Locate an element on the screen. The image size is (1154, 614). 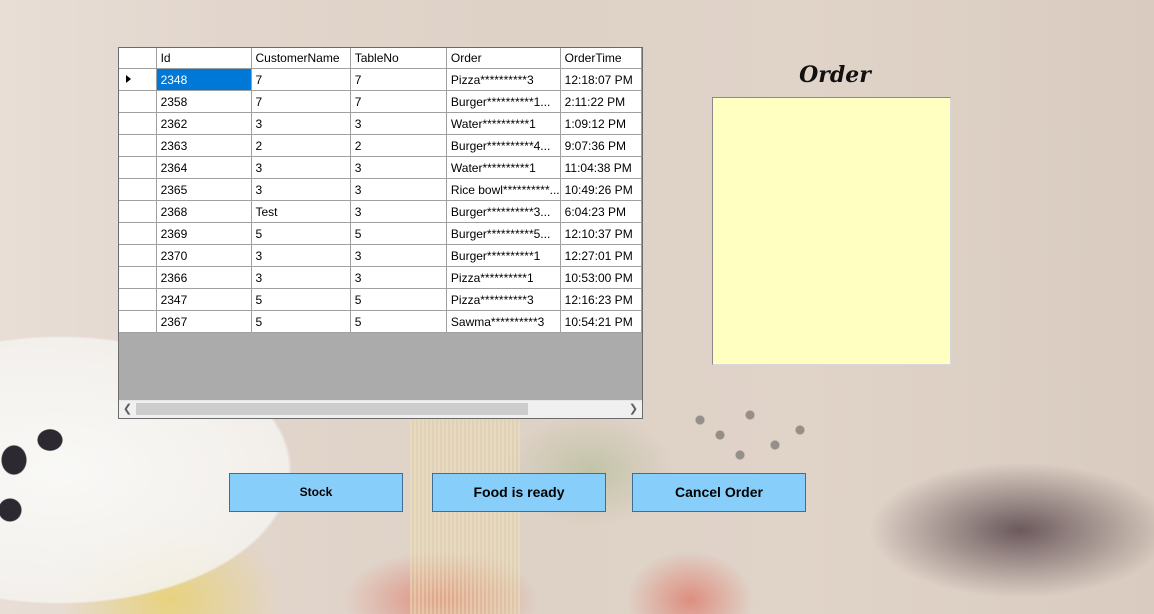
cell-order-time: 12:18:07 PM is located at coordinates (601, 79).